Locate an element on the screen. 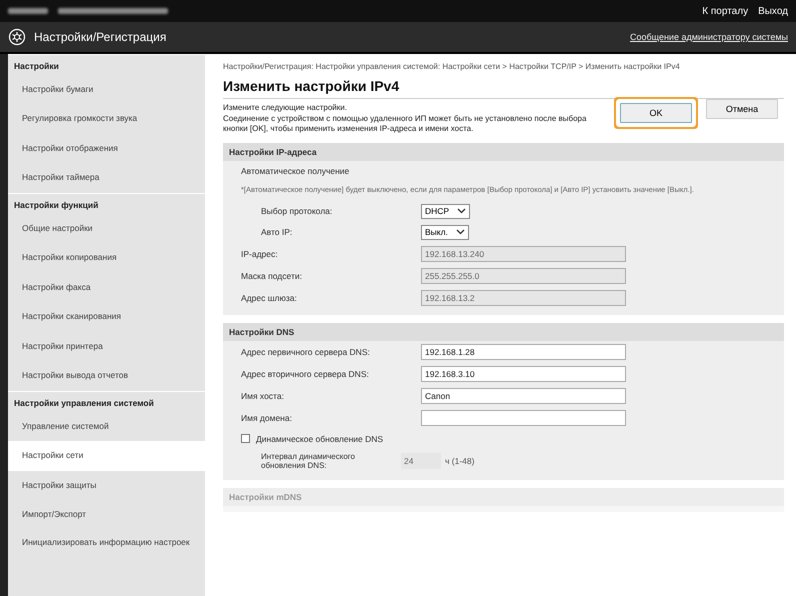 This screenshot has width=796, height=596. field-label: Адрес первичного сервера DNS: is located at coordinates (306, 351).